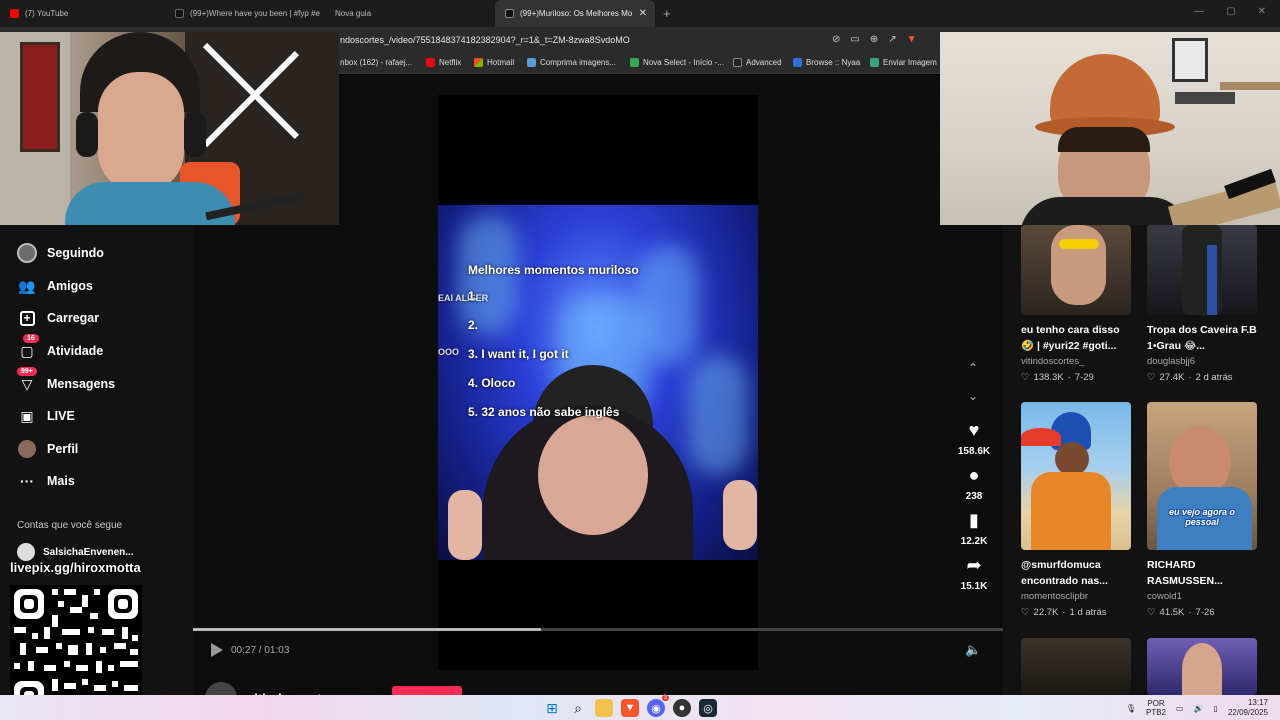  Describe the element at coordinates (26, 552) in the screenshot. I see `avatar` at that location.